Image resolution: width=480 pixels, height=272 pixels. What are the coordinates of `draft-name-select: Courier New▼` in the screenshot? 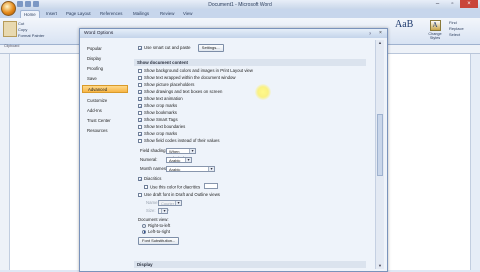 It's located at (170, 206).